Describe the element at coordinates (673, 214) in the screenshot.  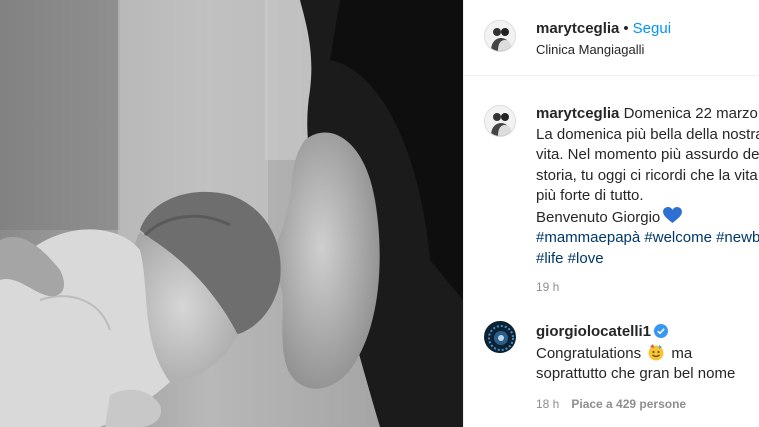
I see `blue-heart-icon` at that location.